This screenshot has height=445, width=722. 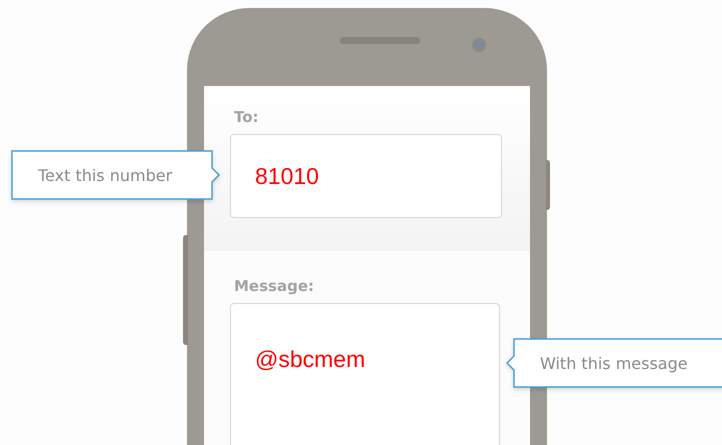 I want to click on input-field: 81010, so click(x=366, y=176).